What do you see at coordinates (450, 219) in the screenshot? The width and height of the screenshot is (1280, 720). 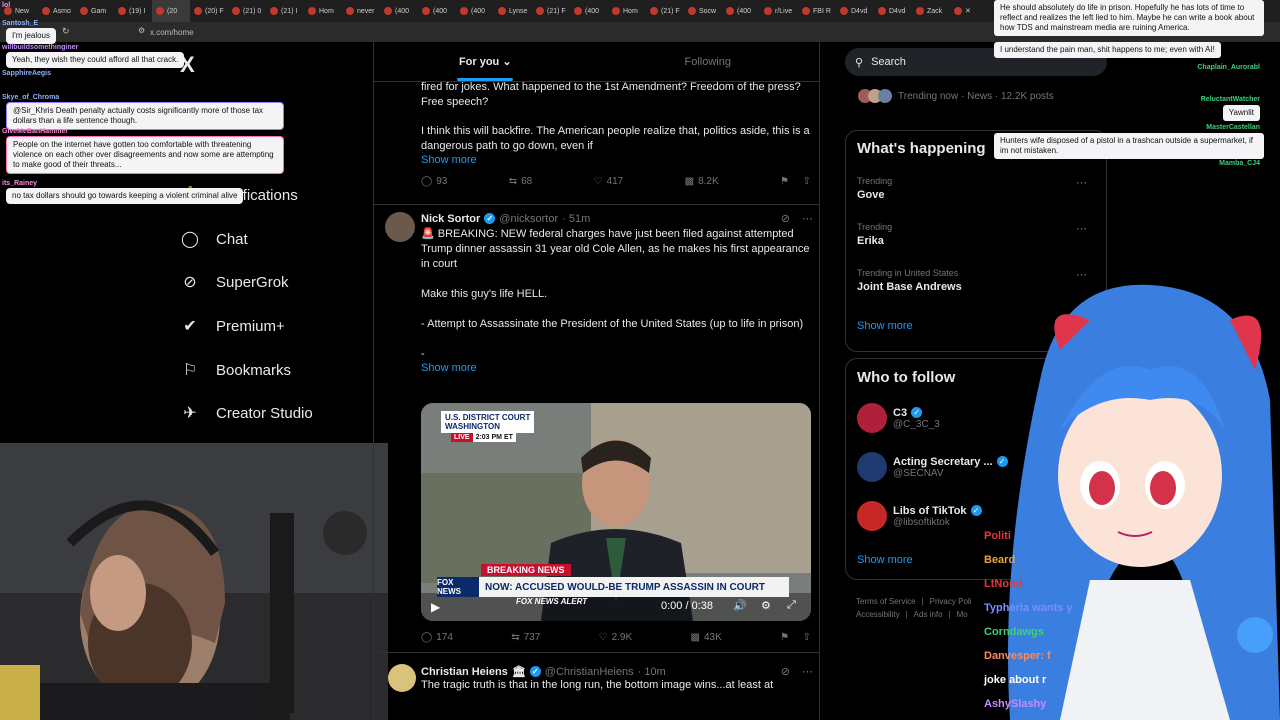 I see `author-name: Nick Sortor` at bounding box center [450, 219].